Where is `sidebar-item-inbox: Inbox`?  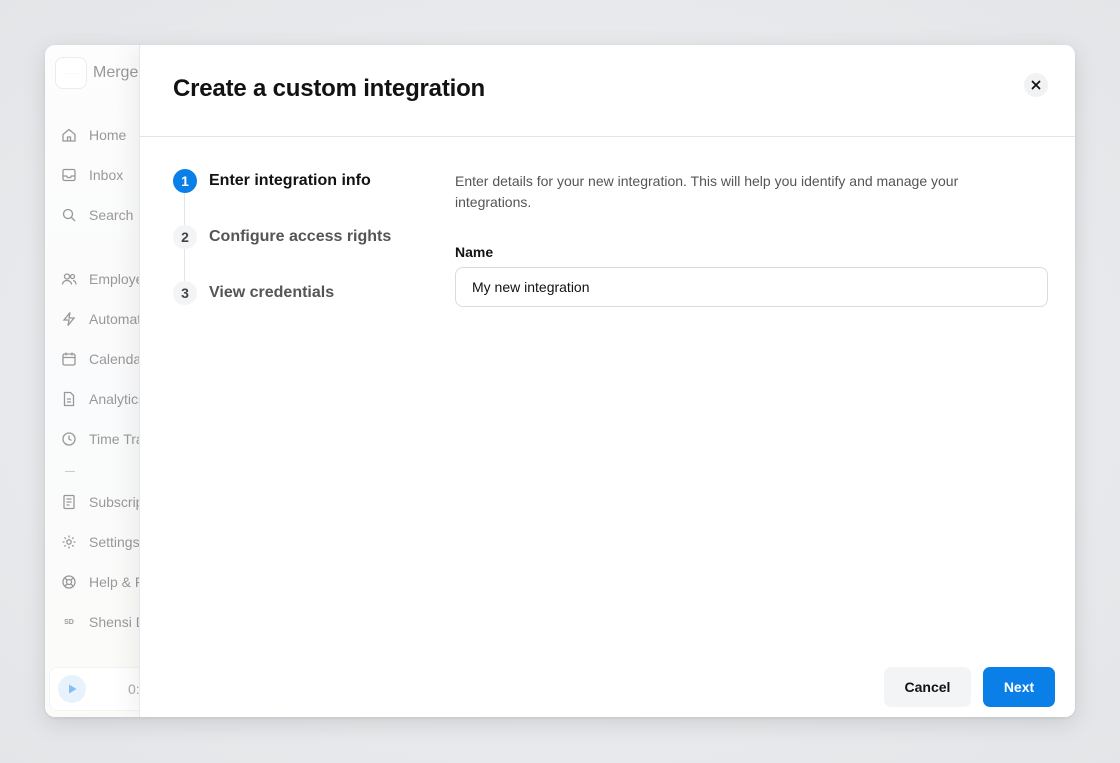
sidebar-item-inbox: Inbox is located at coordinates (92, 175).